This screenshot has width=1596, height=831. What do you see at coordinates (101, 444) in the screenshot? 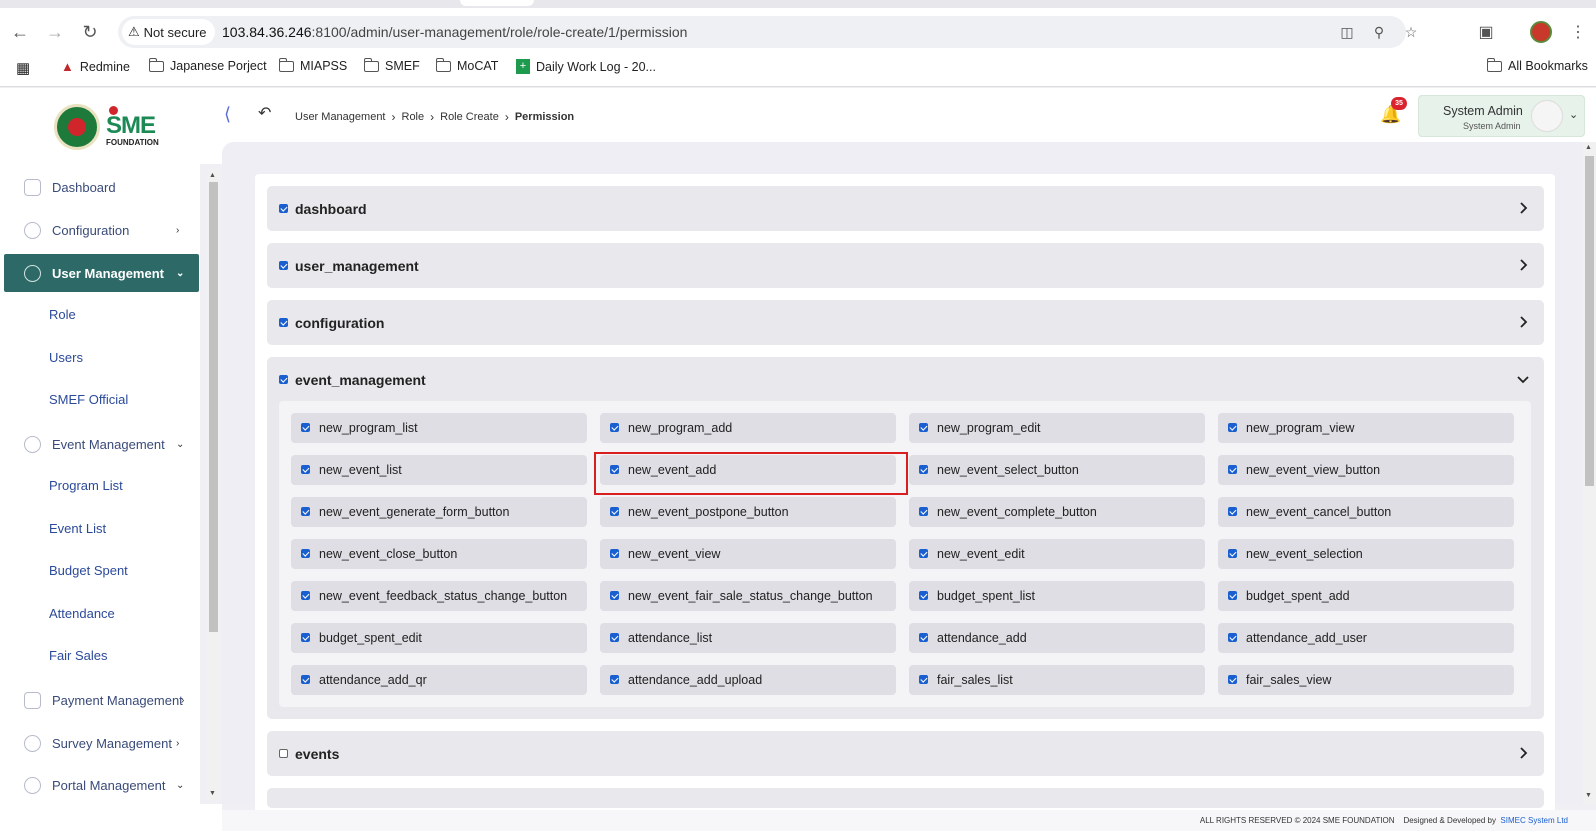
I see `sidebar-item-event-management: Event Management ⌄` at bounding box center [101, 444].